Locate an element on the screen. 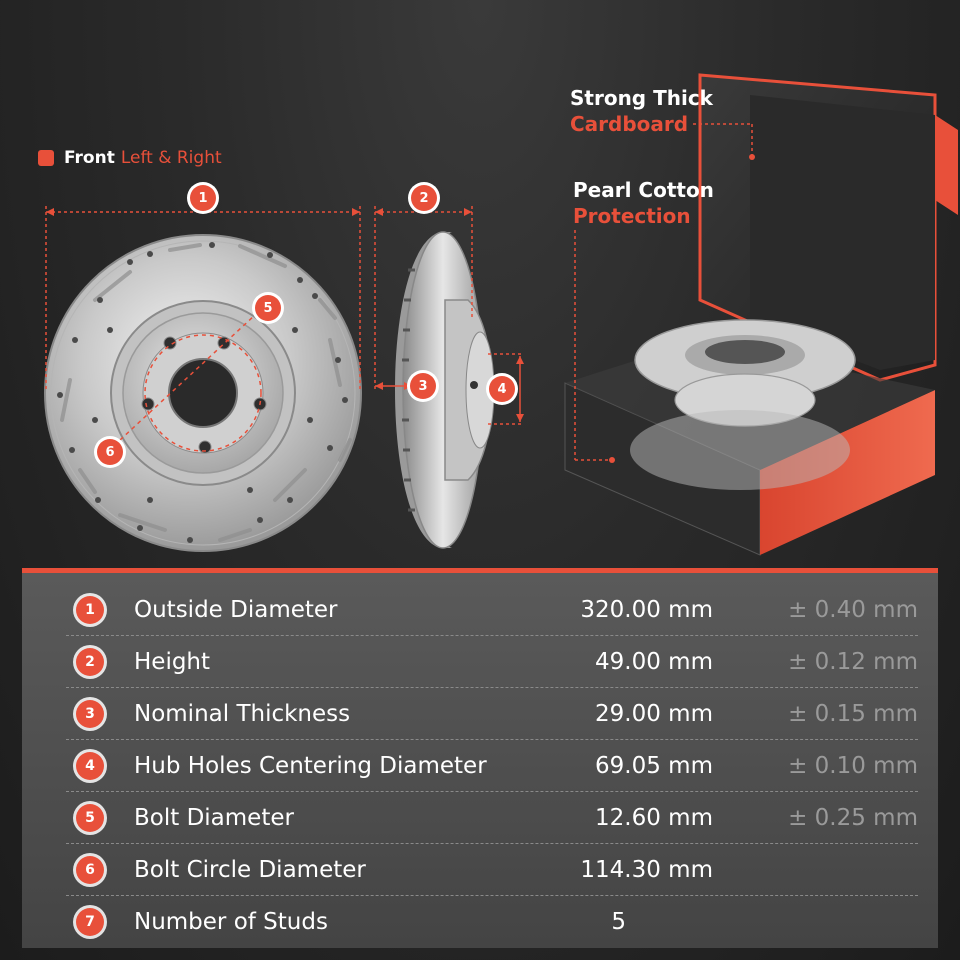 The height and width of the screenshot is (960, 960). callout-5: 5 is located at coordinates (268, 308).